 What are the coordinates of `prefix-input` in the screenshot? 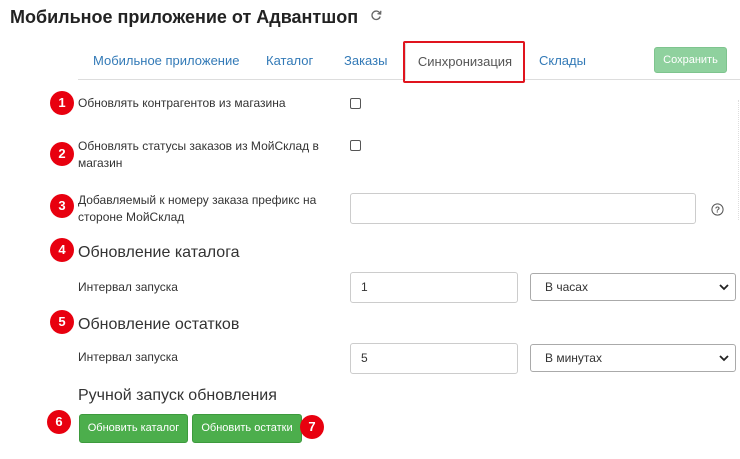 It's located at (523, 208).